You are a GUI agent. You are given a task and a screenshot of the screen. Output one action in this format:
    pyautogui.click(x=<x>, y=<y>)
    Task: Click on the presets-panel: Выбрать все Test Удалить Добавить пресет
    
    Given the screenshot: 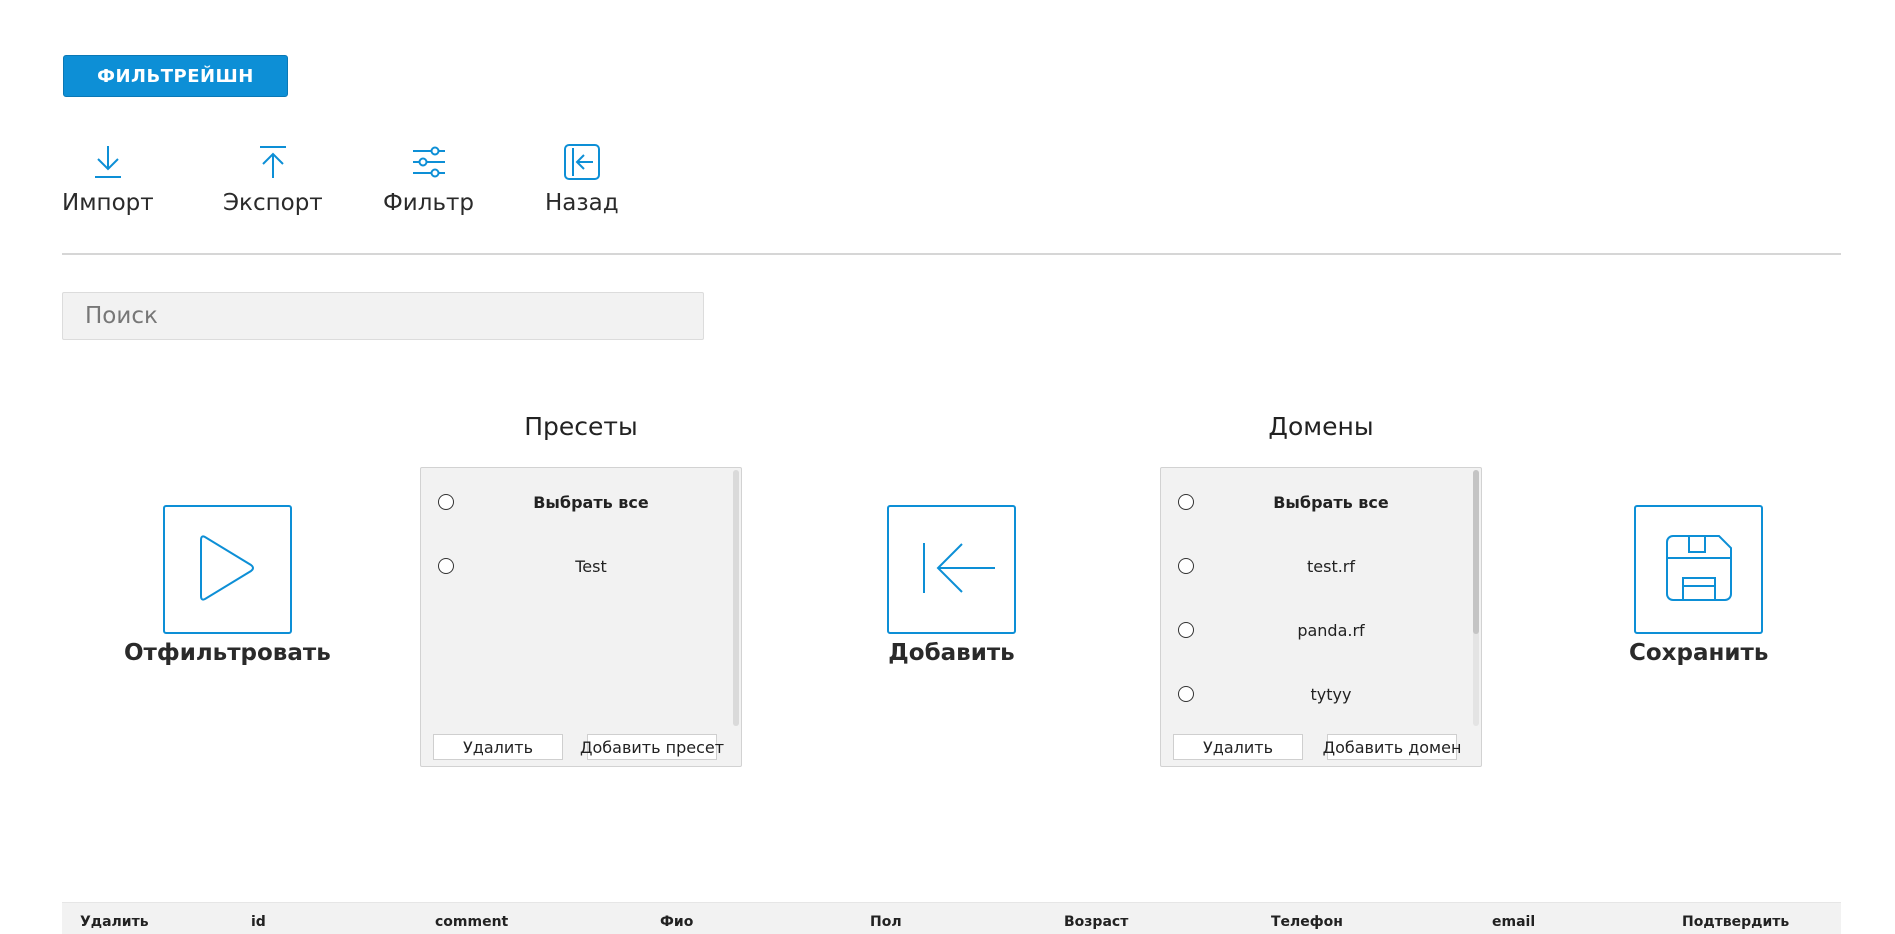 What is the action you would take?
    pyautogui.click(x=581, y=617)
    